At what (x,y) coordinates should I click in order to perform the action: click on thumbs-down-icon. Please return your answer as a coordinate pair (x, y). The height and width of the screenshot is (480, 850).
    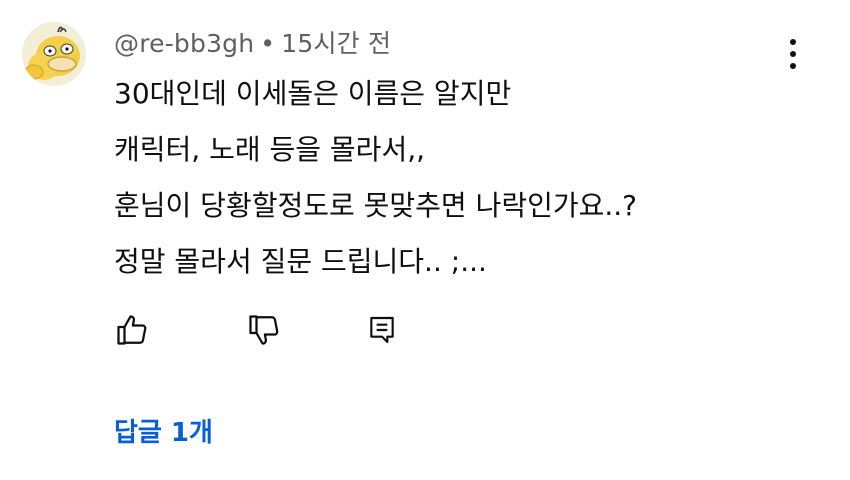
    Looking at the image, I should click on (264, 330).